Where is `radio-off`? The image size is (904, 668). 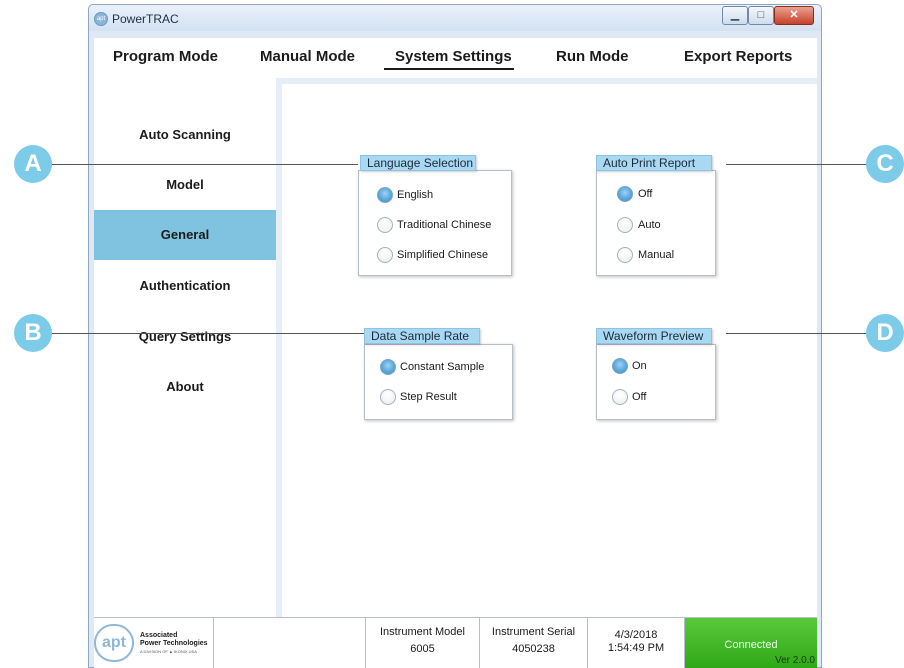
radio-off is located at coordinates (625, 194).